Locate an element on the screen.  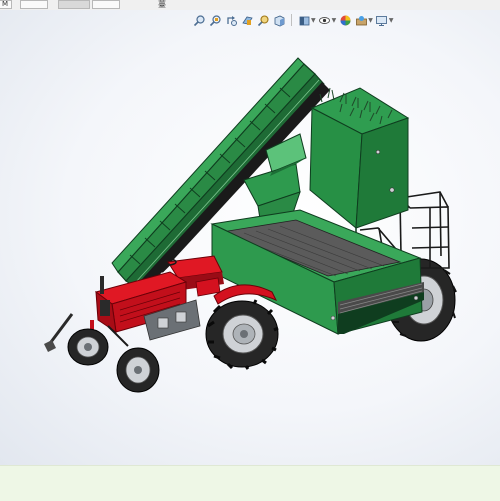
tractor-rear-wheel is located at coordinates (242, 334).